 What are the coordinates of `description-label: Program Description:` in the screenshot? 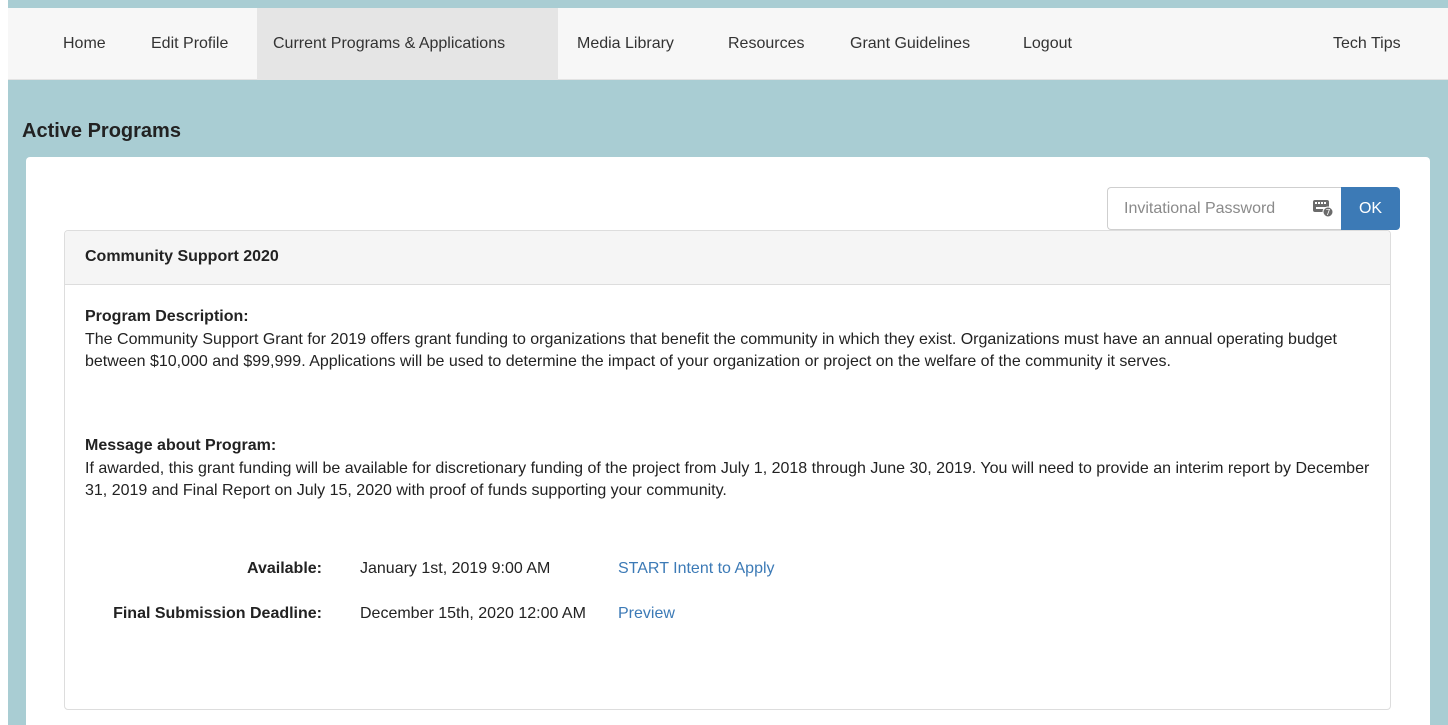 It's located at (167, 316).